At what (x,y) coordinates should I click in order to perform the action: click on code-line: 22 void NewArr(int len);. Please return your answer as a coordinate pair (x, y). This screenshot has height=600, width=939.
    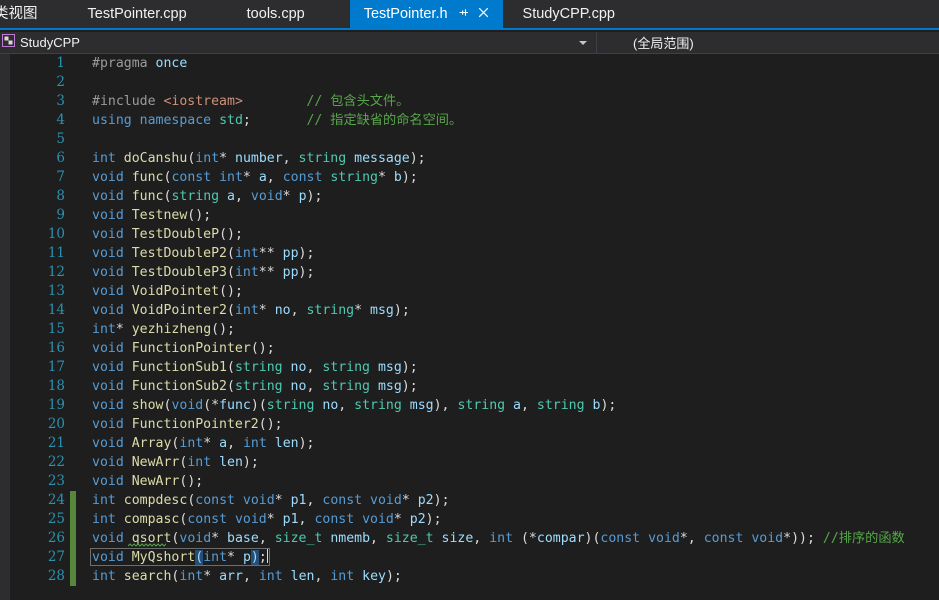
    Looking at the image, I should click on (474, 462).